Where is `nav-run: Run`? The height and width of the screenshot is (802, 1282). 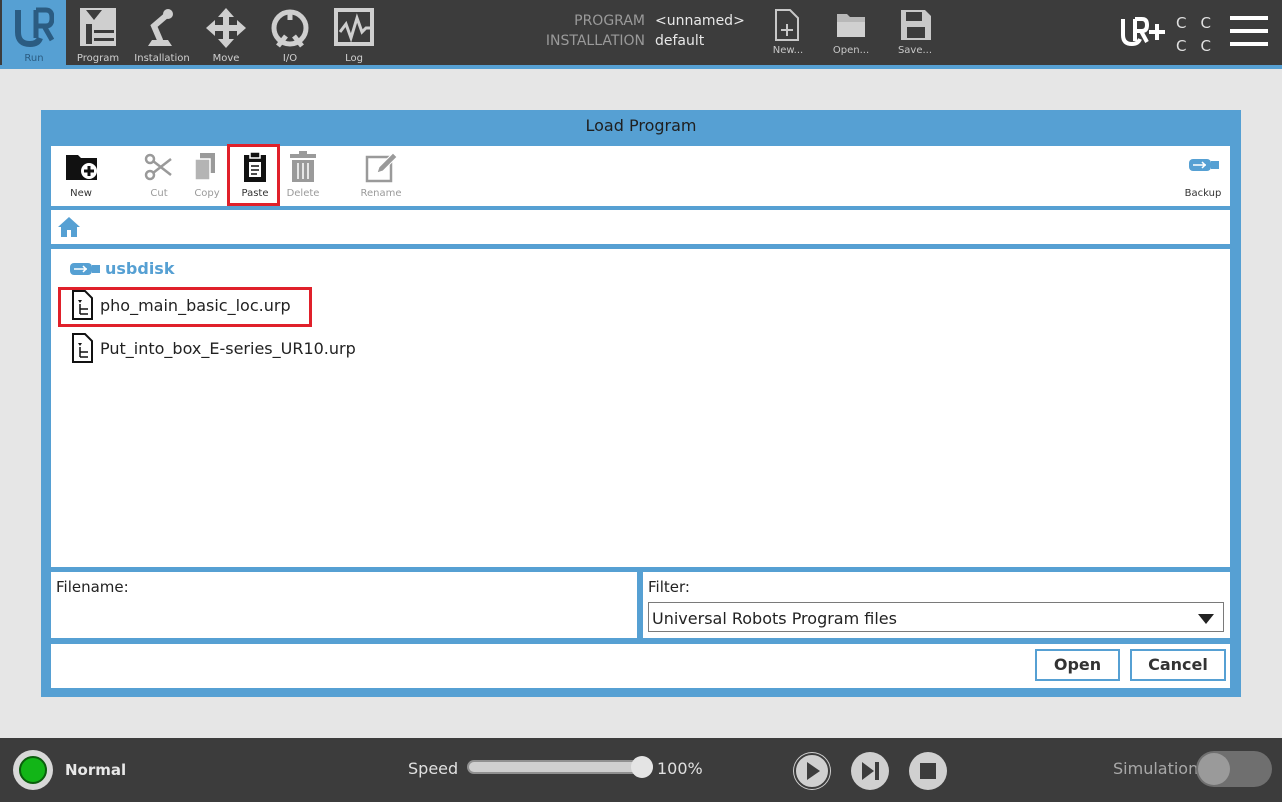
nav-run: Run is located at coordinates (34, 33).